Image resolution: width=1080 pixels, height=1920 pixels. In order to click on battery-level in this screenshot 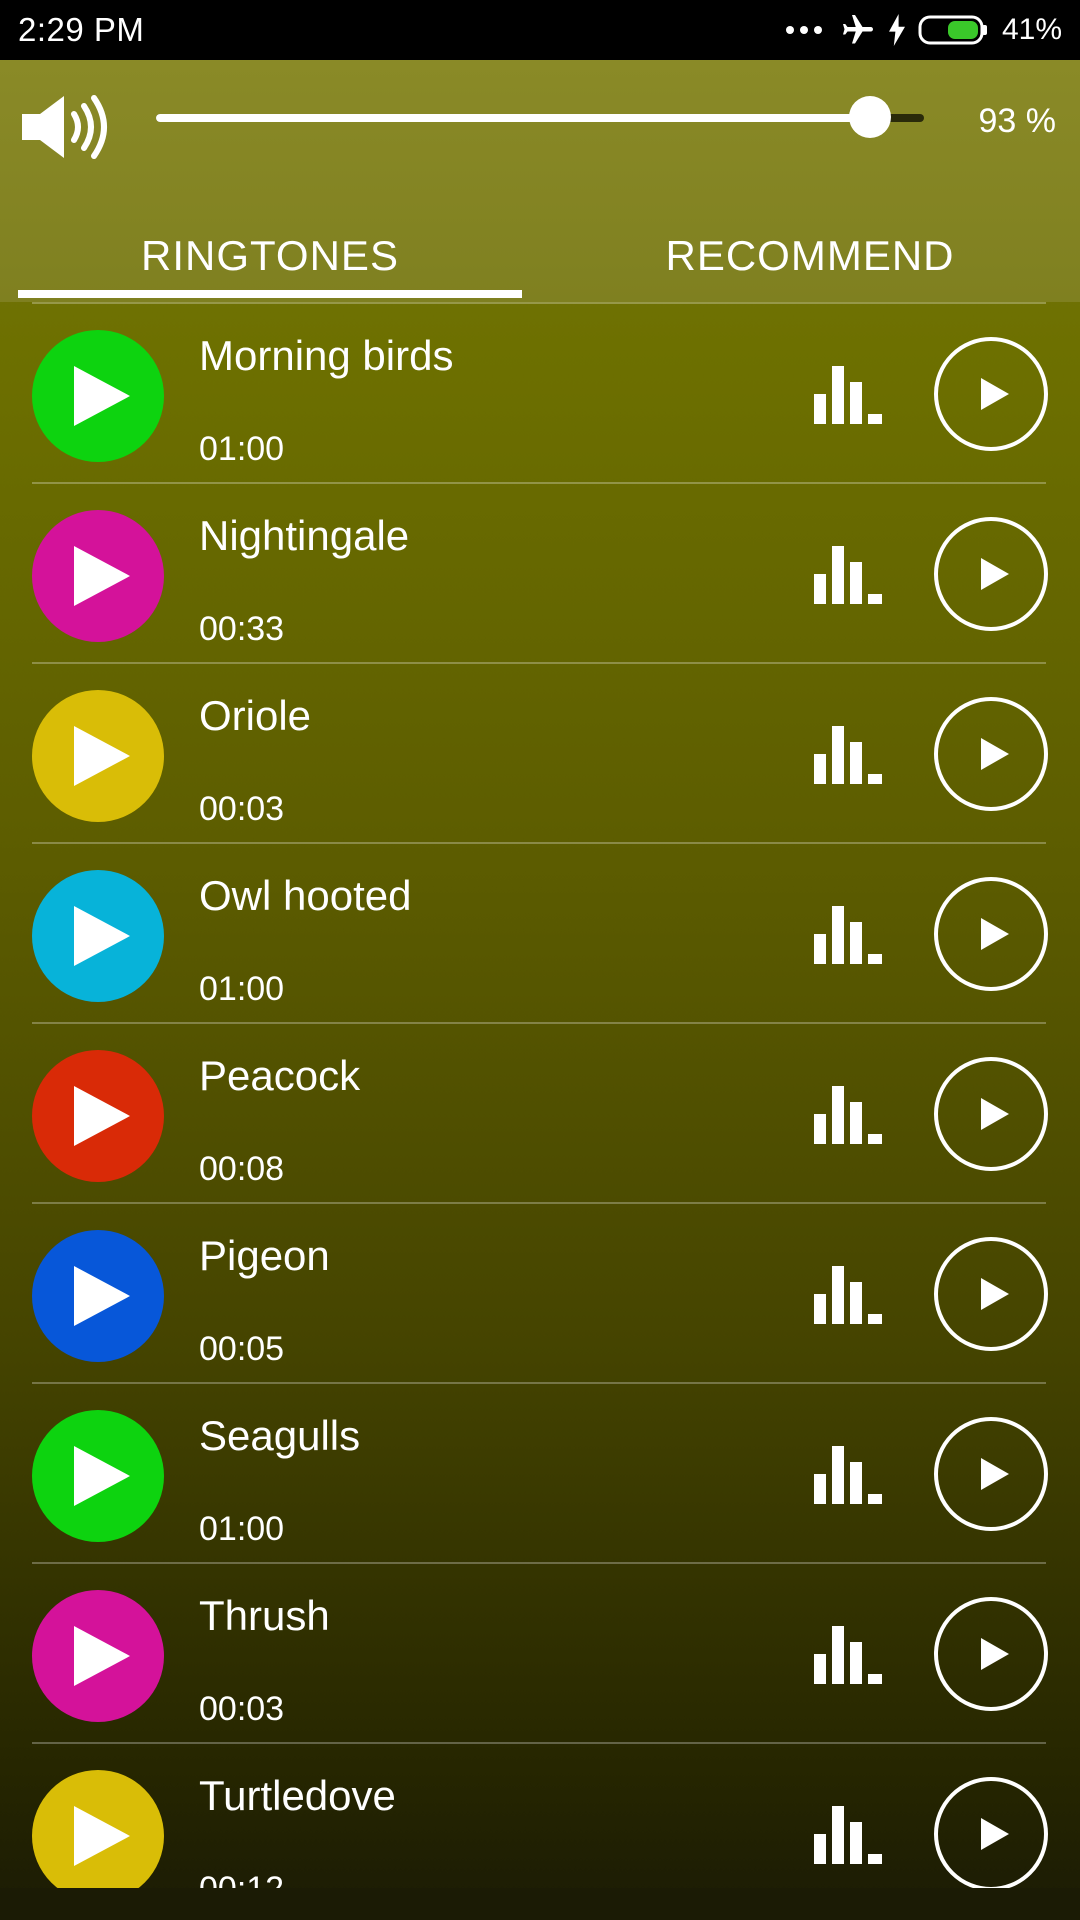, I will do `click(962, 30)`.